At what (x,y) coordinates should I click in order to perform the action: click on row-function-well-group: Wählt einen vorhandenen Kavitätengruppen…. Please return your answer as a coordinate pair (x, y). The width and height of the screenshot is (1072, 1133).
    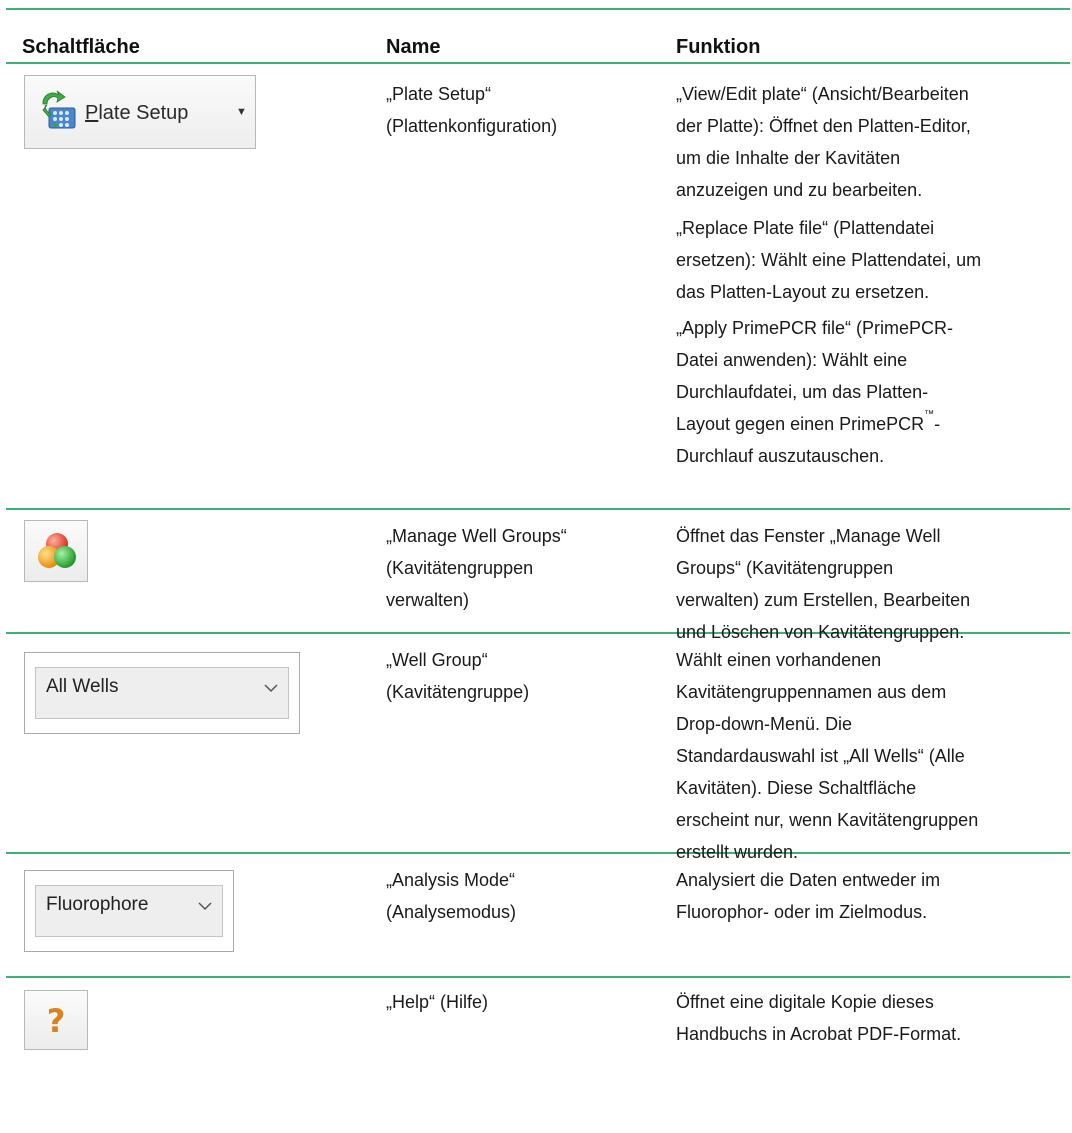
    Looking at the image, I should click on (827, 756).